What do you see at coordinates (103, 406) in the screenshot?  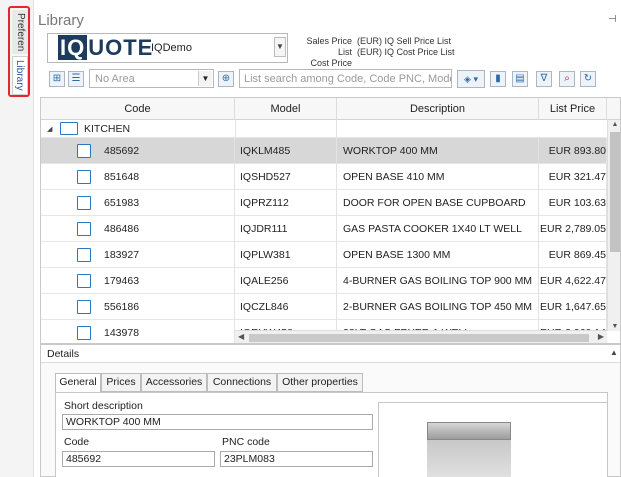 I see `short-description-label: Short description` at bounding box center [103, 406].